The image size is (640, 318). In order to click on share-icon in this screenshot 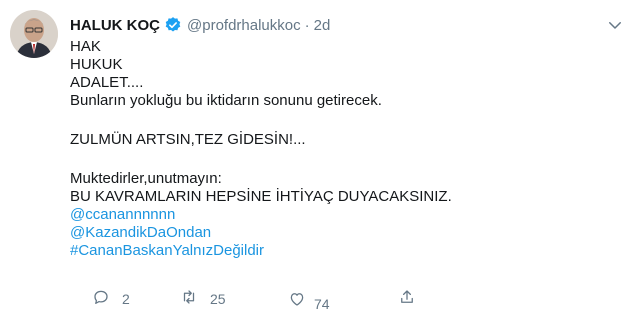, I will do `click(407, 298)`.